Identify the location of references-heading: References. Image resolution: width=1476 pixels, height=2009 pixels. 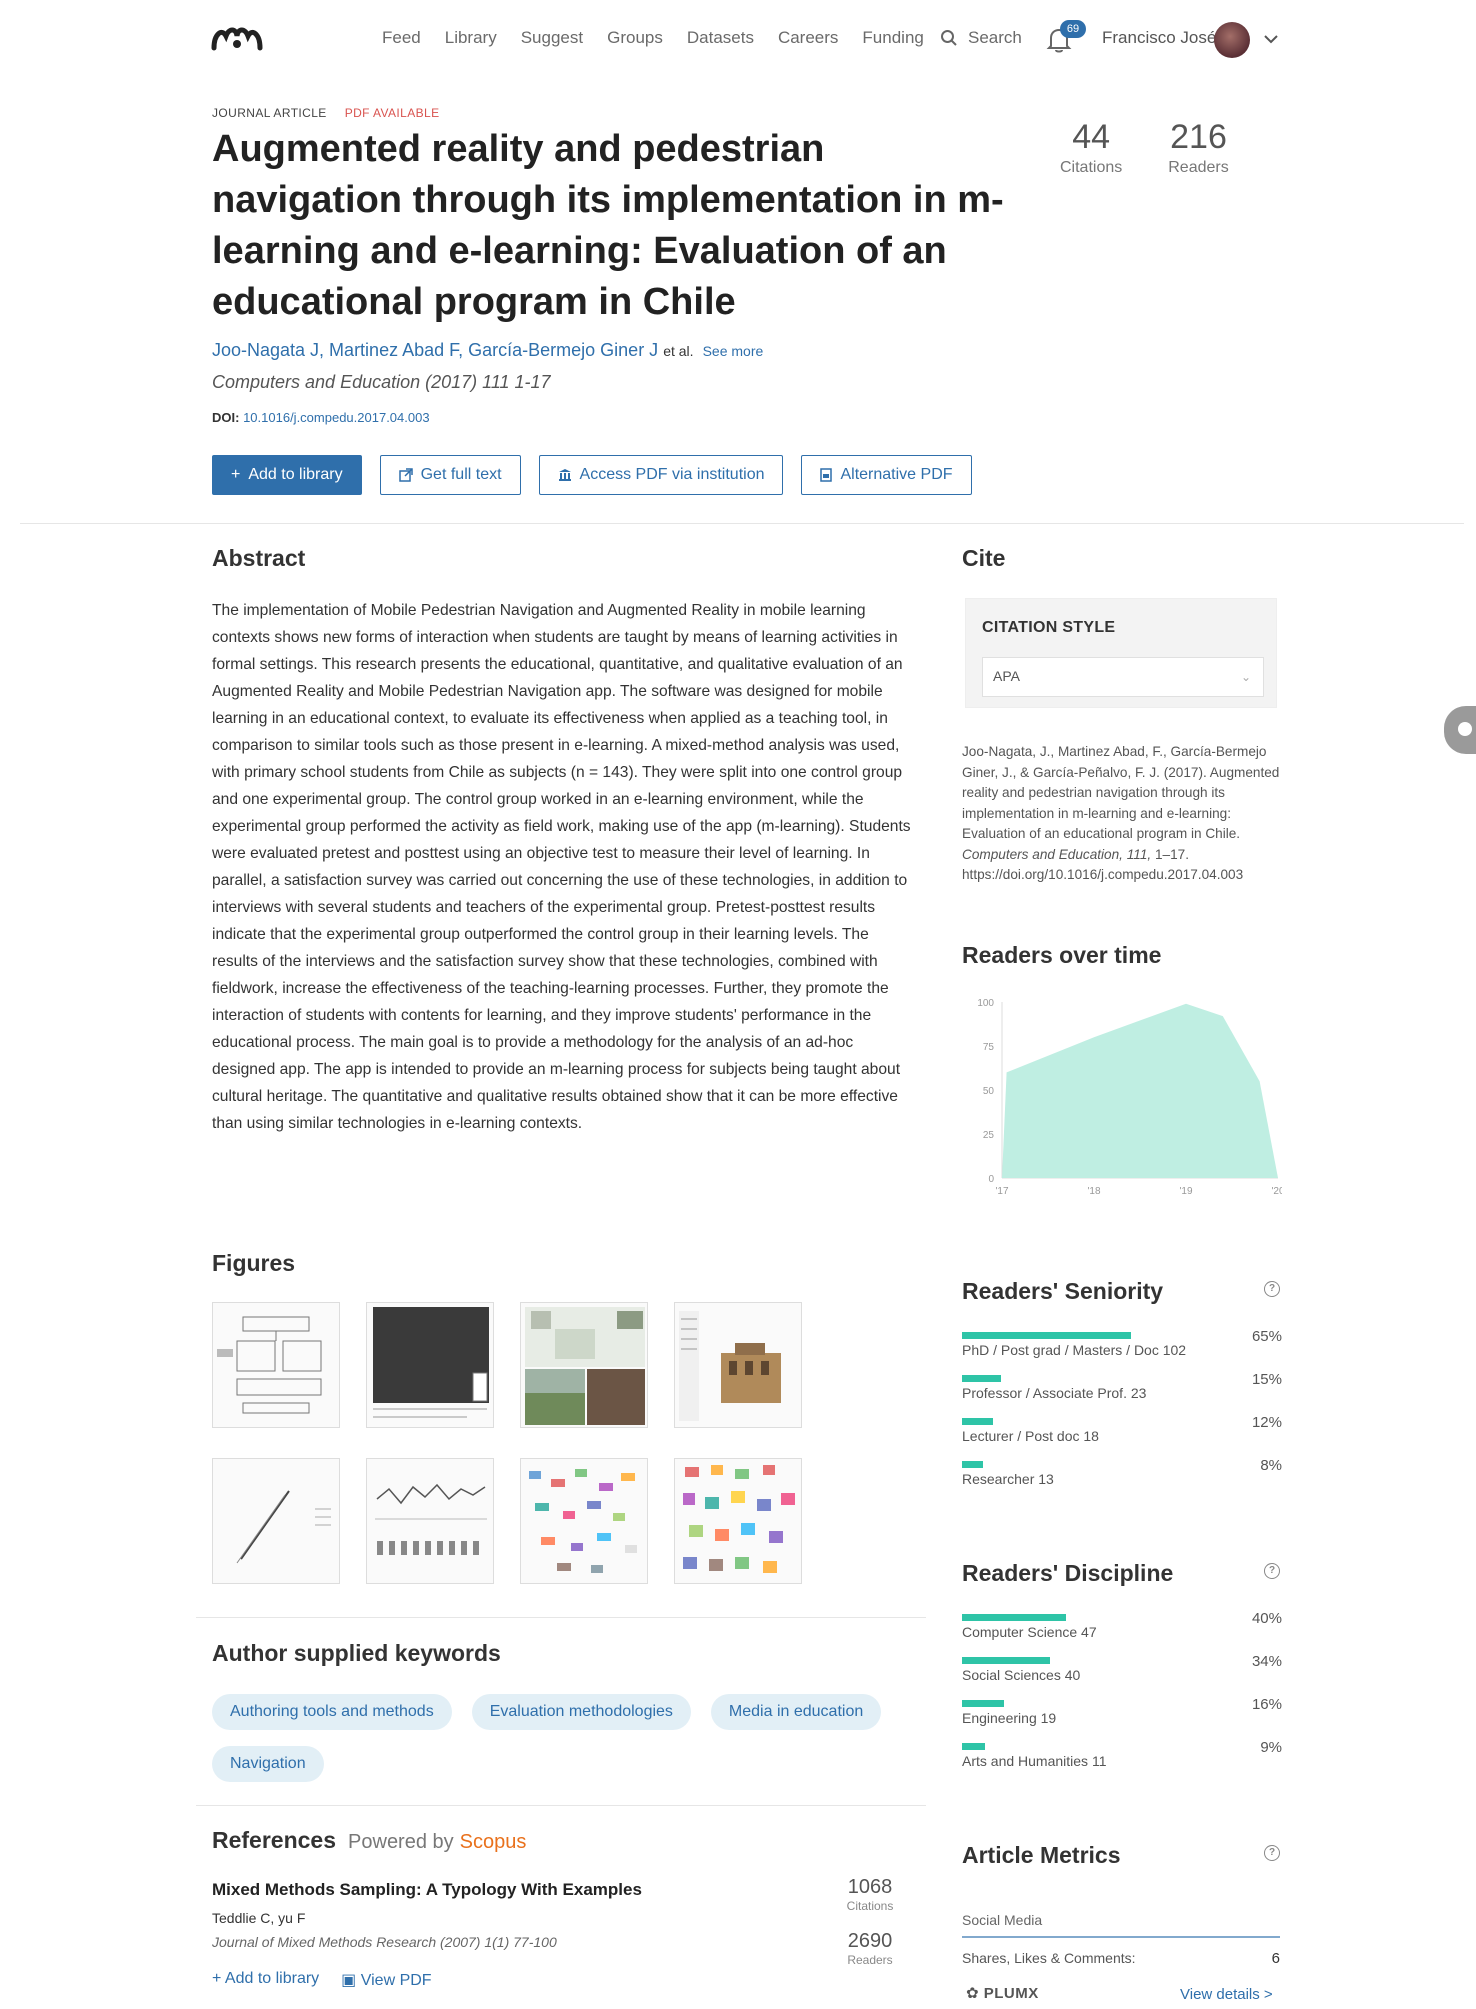
(274, 1840).